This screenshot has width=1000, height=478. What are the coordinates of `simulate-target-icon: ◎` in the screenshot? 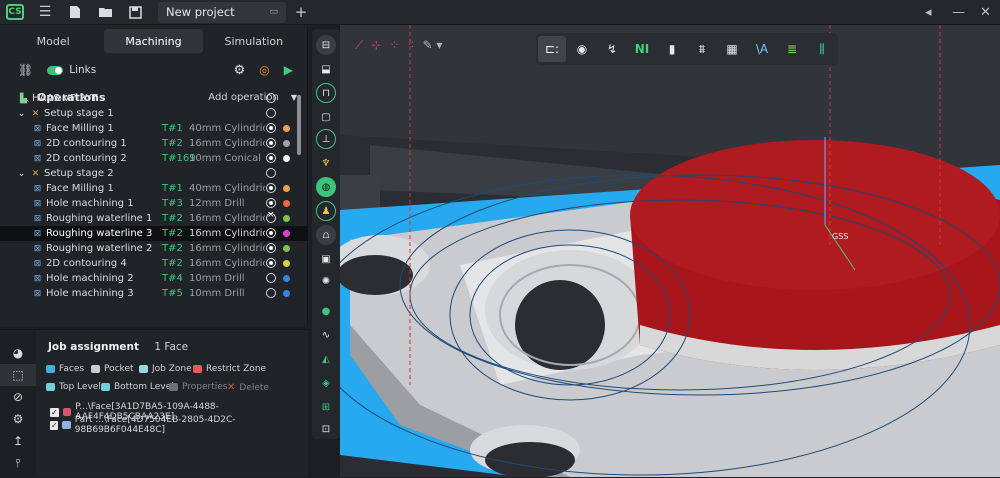 It's located at (264, 70).